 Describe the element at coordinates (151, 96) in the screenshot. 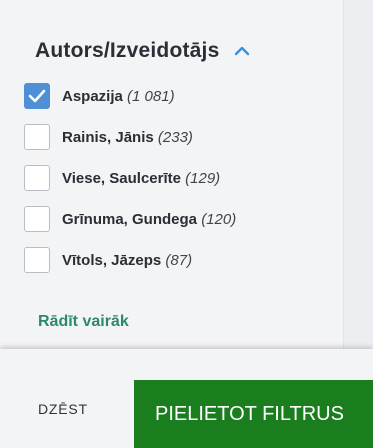

I see `option-count: (1 081)` at that location.